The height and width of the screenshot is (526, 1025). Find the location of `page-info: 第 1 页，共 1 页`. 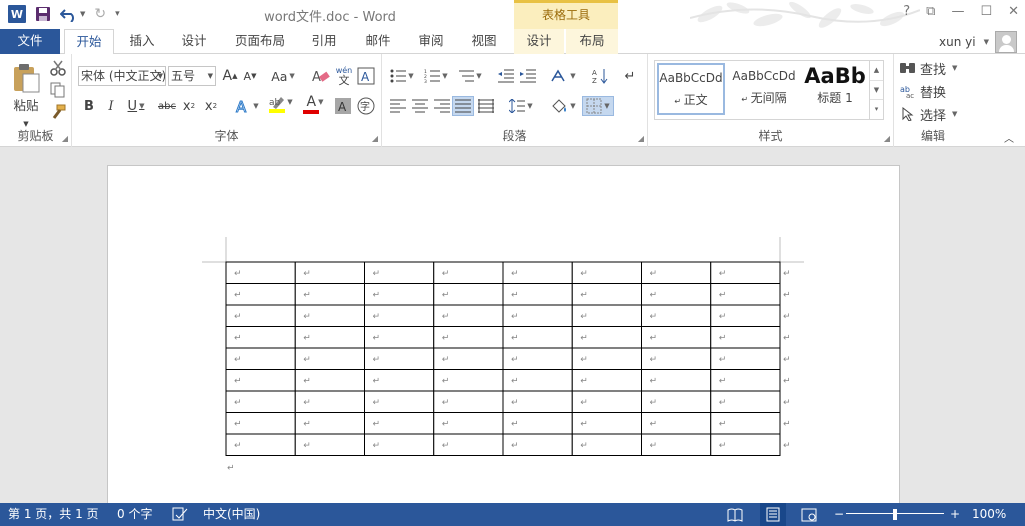

page-info: 第 1 页，共 1 页 is located at coordinates (53, 514).